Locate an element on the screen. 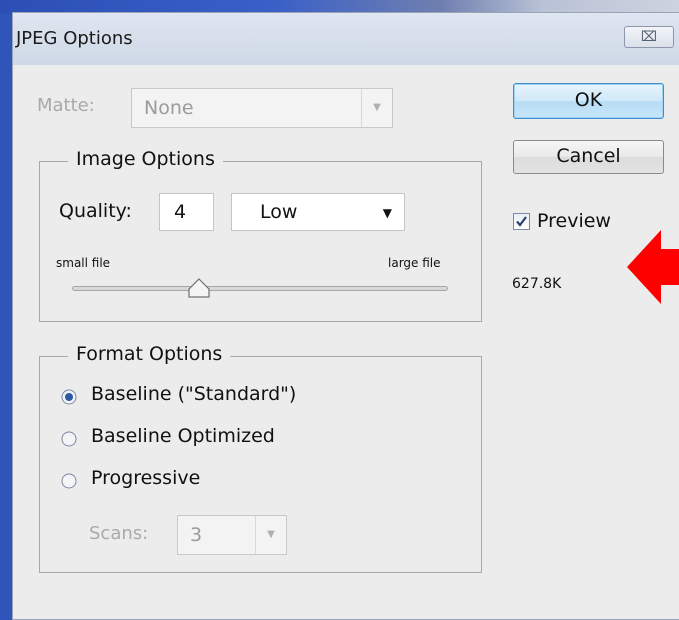 The height and width of the screenshot is (620, 679). ok-button: OK is located at coordinates (588, 101).